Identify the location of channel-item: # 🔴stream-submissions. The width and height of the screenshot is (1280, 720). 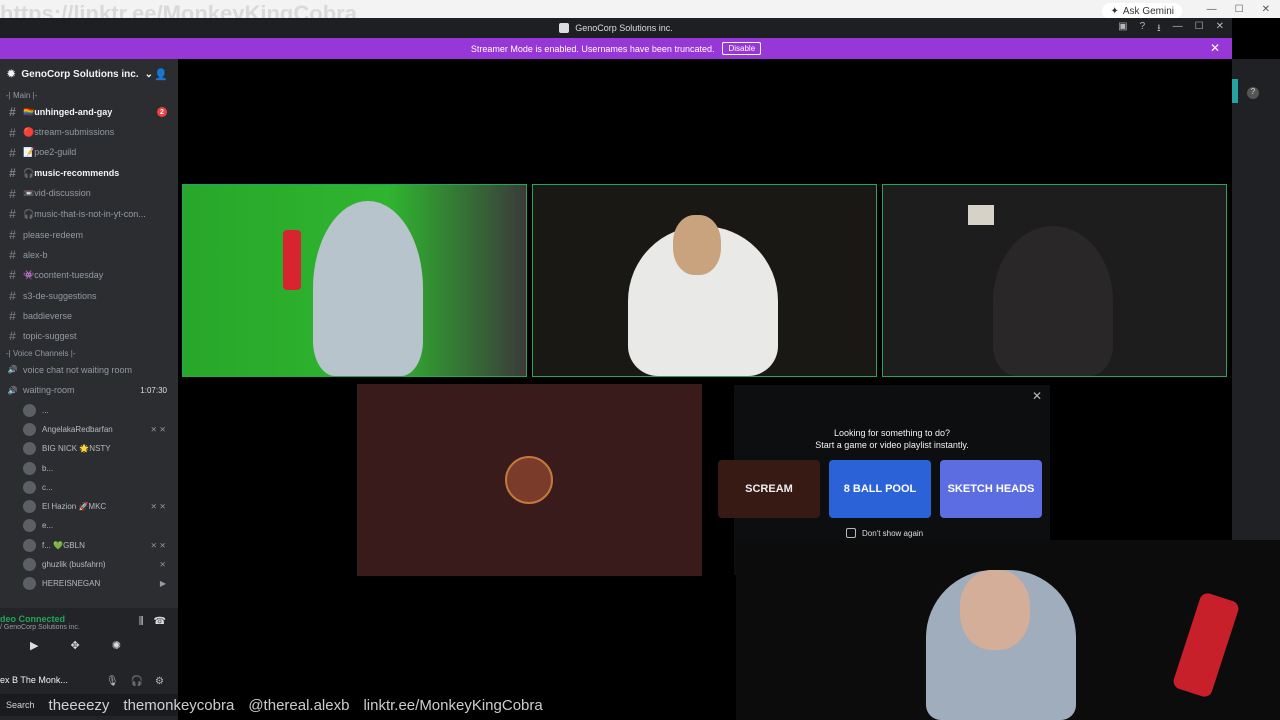
(89, 132).